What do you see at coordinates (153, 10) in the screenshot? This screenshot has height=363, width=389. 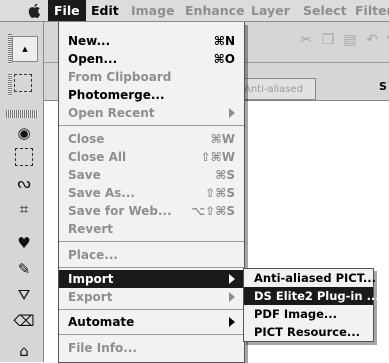 I see `menu-image: Image` at bounding box center [153, 10].